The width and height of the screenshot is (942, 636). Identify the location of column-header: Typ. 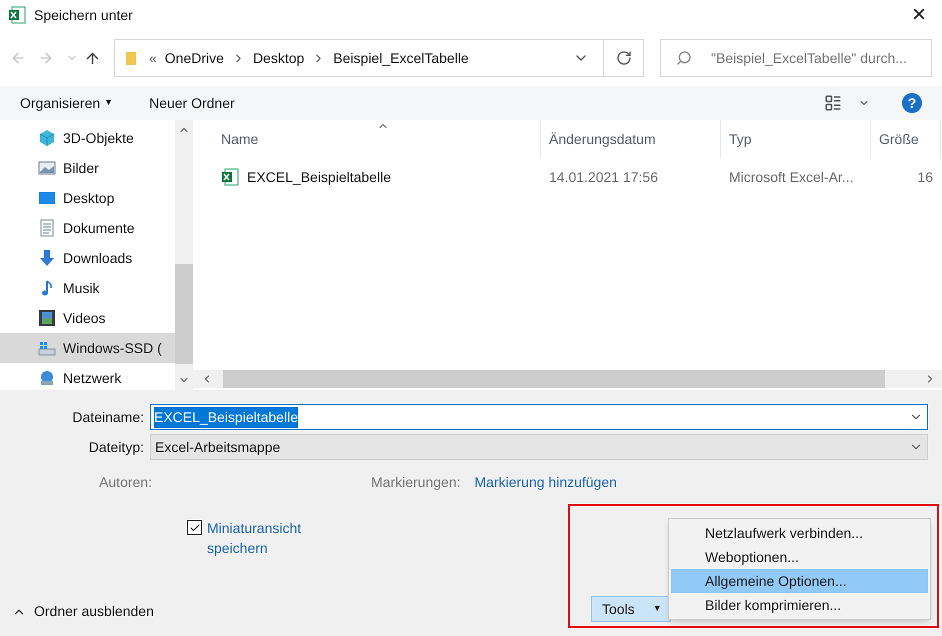
(796, 139).